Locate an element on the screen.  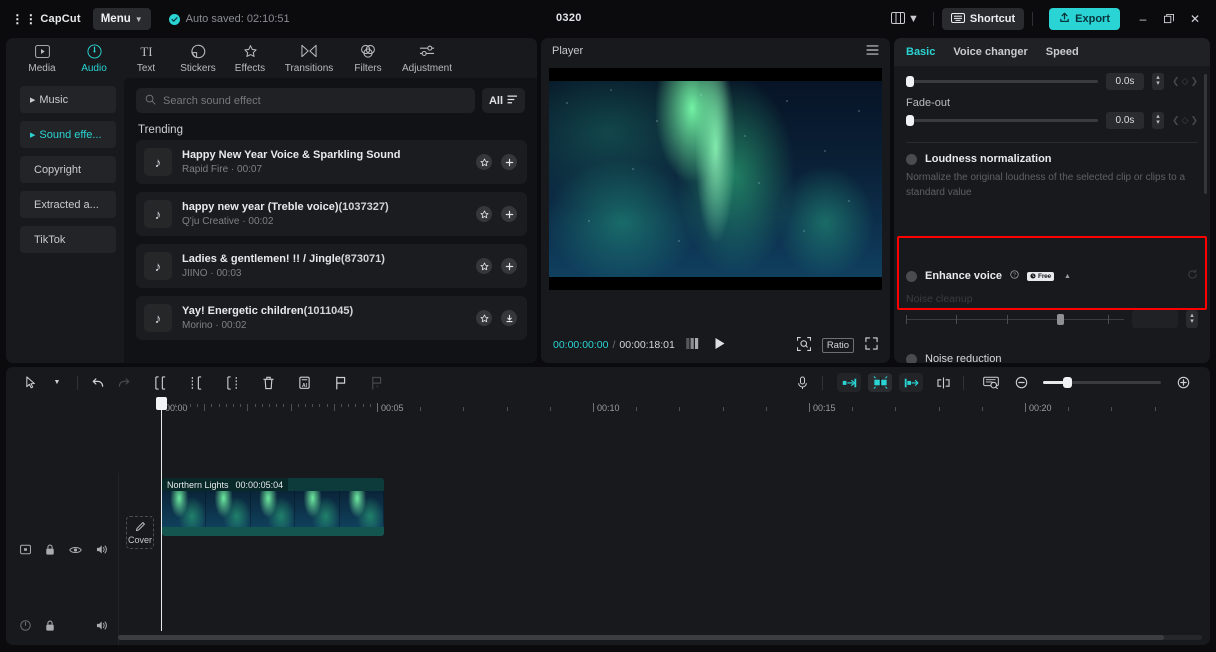
zoom-knob is located at coordinates (1067, 382).